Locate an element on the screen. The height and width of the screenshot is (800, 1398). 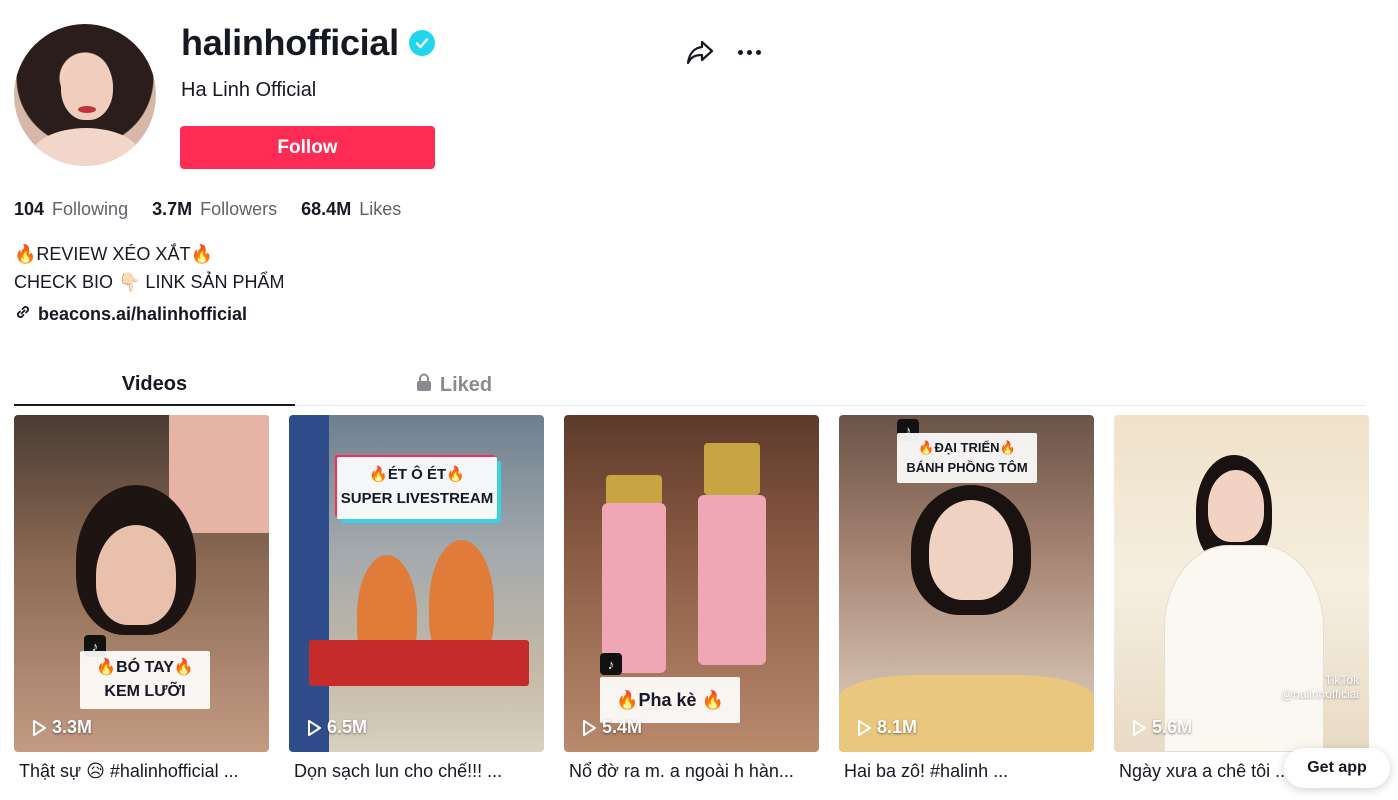
following-count: 104 is located at coordinates (29, 209).